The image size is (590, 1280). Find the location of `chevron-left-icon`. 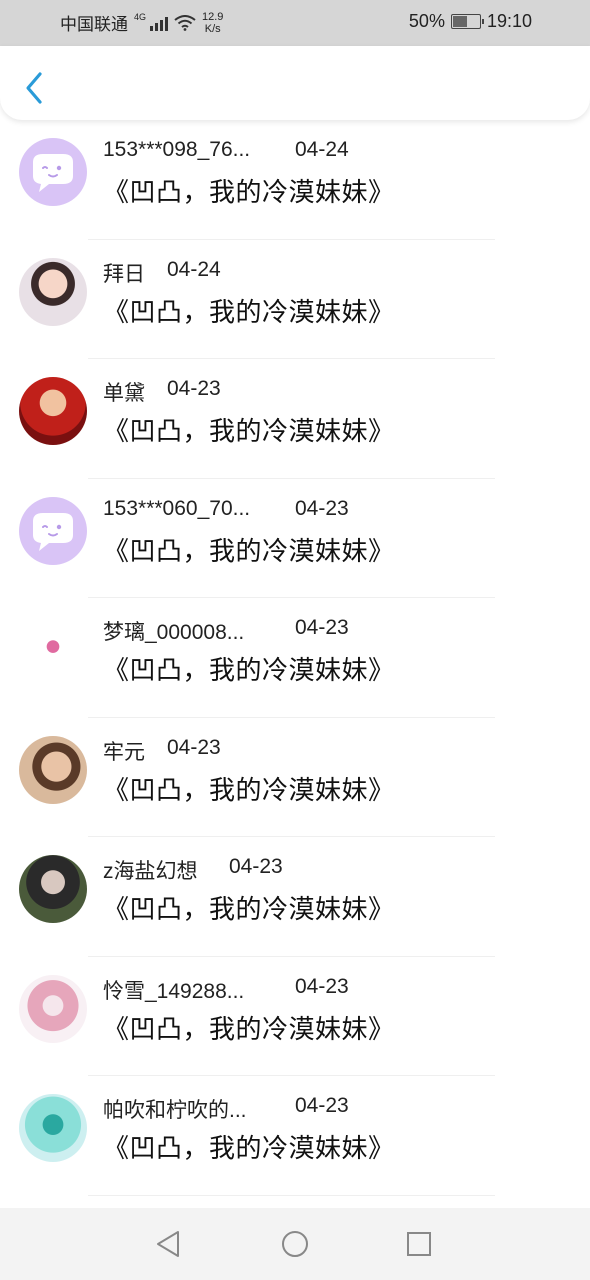

chevron-left-icon is located at coordinates (34, 88).